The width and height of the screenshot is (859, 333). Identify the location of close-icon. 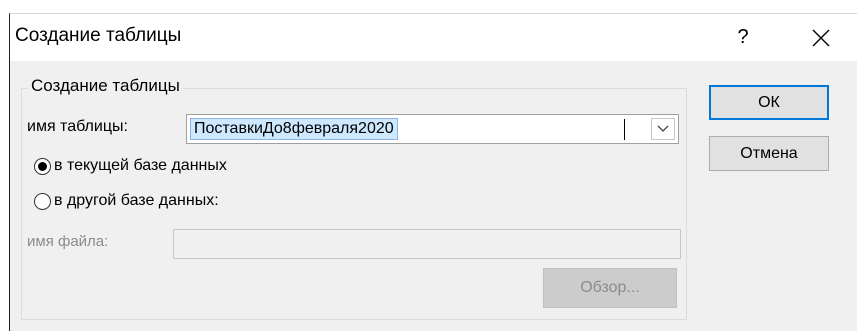
(821, 37).